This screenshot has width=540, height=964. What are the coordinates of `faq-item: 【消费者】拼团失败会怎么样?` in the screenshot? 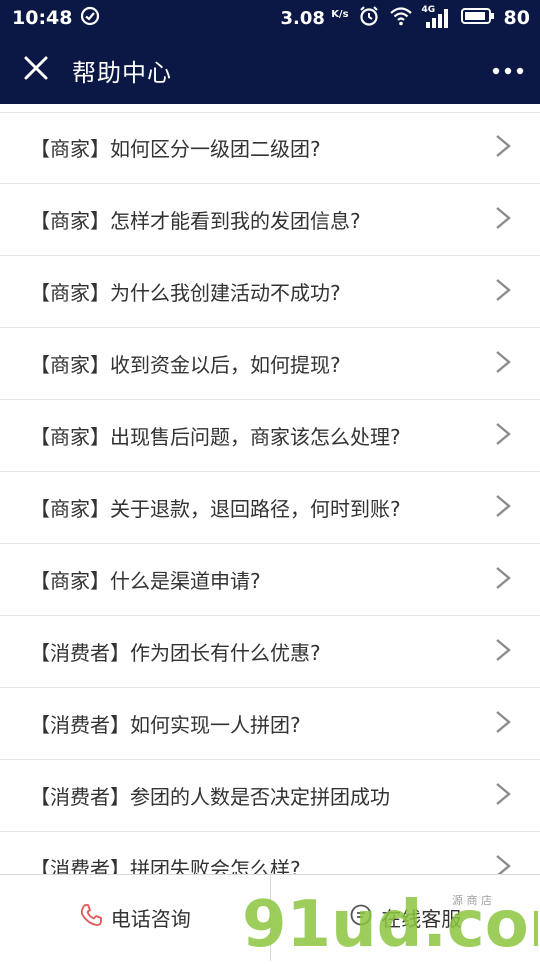 It's located at (270, 853).